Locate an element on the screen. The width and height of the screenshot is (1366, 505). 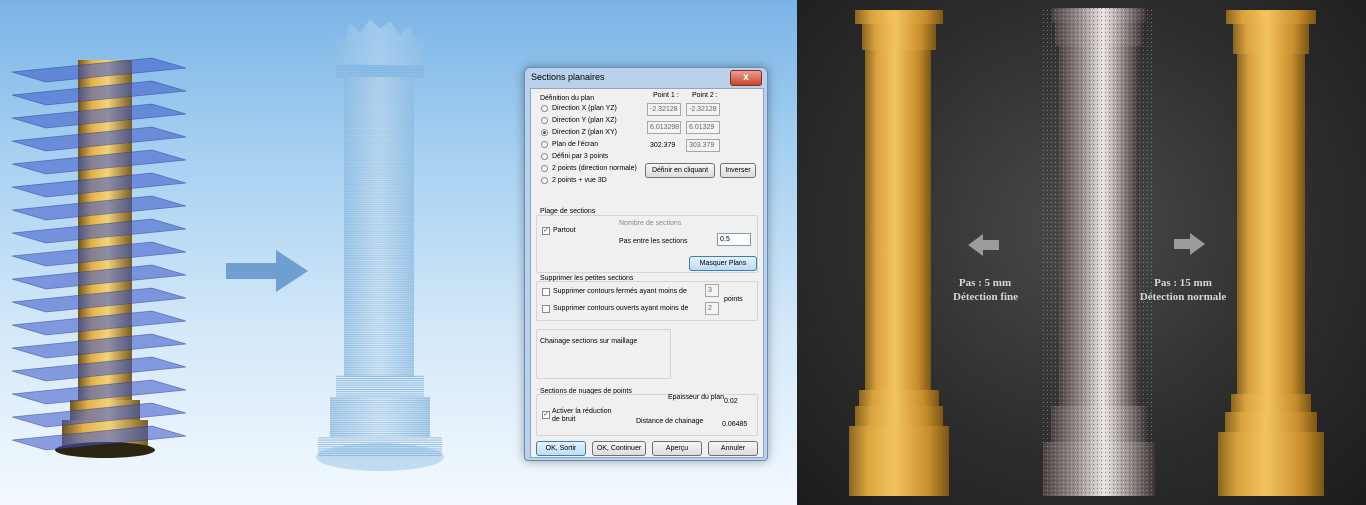
everywhere-label: Partout is located at coordinates (564, 230).